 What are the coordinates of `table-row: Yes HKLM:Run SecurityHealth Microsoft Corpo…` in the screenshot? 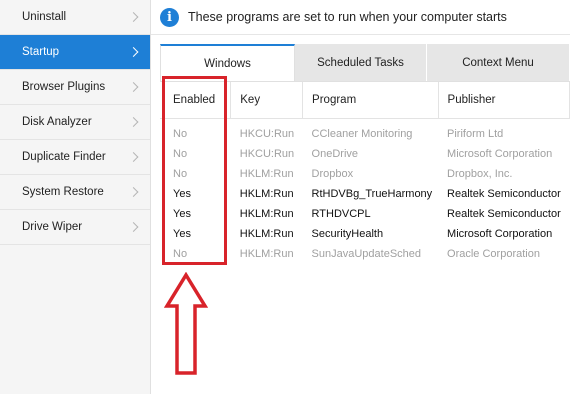 It's located at (365, 234).